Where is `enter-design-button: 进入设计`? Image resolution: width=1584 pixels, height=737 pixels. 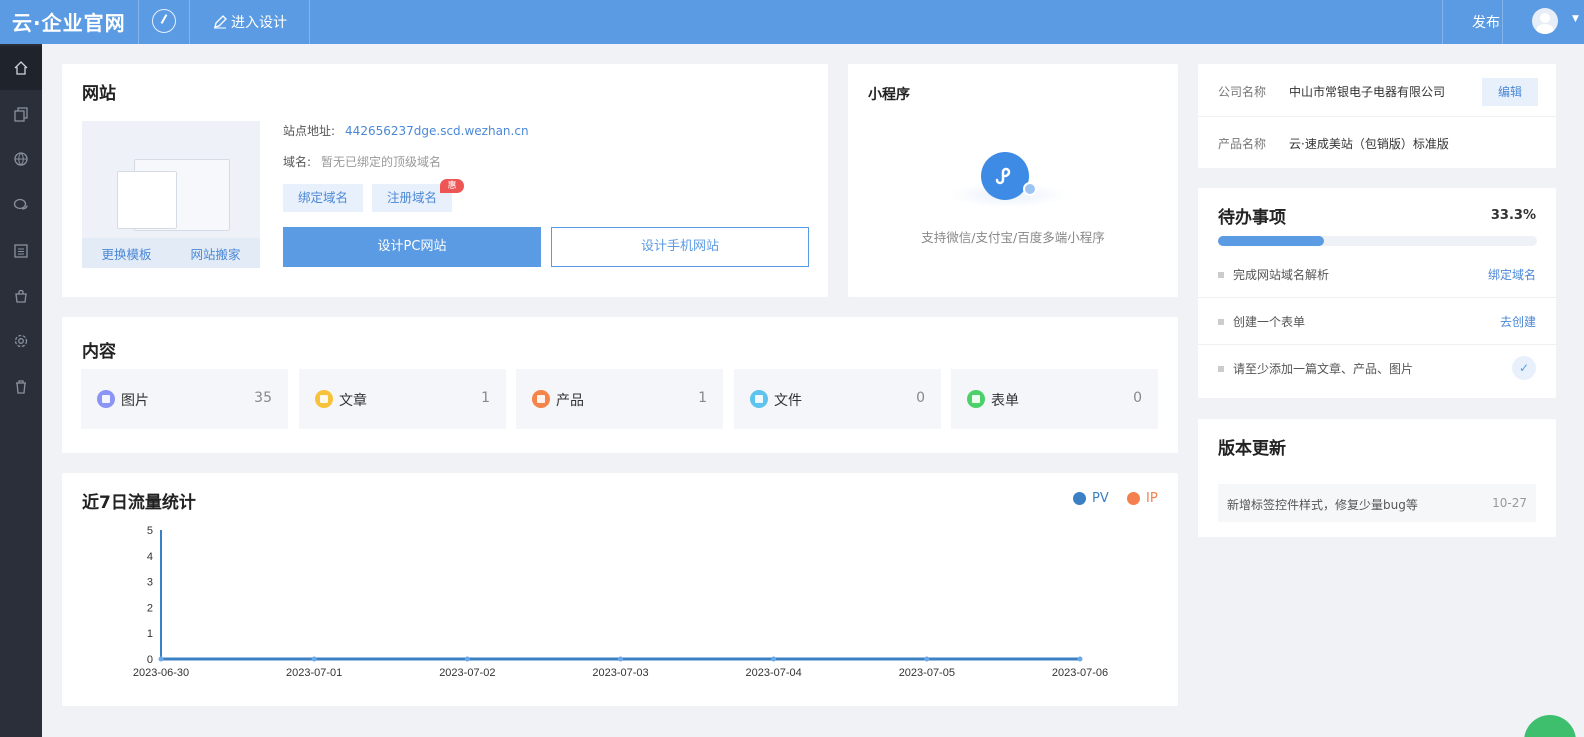
enter-design-button: 进入设计 is located at coordinates (250, 22).